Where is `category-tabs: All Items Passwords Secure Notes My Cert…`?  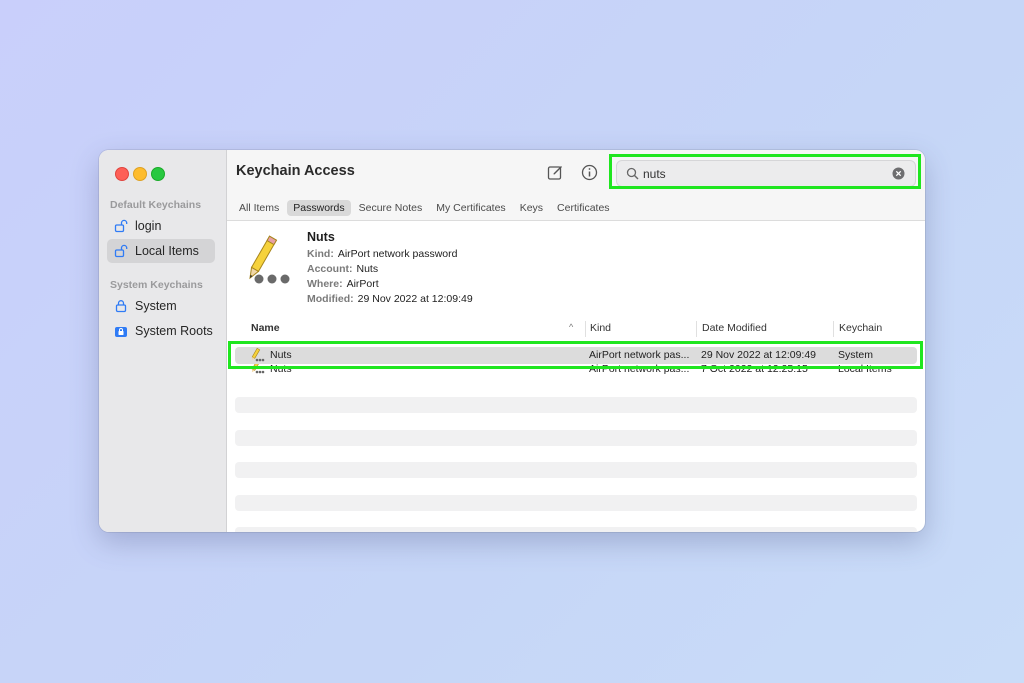
category-tabs: All Items Passwords Secure Notes My Cert… is located at coordinates (576, 208).